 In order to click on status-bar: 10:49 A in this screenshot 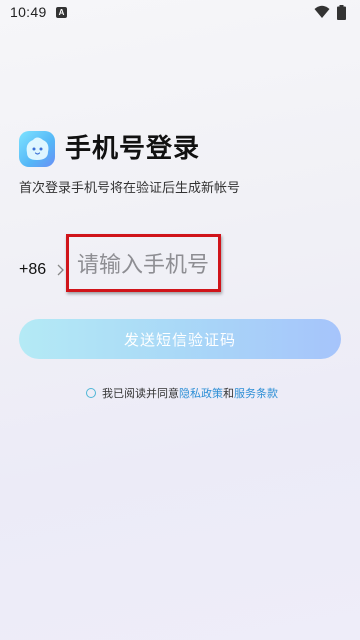, I will do `click(180, 13)`.